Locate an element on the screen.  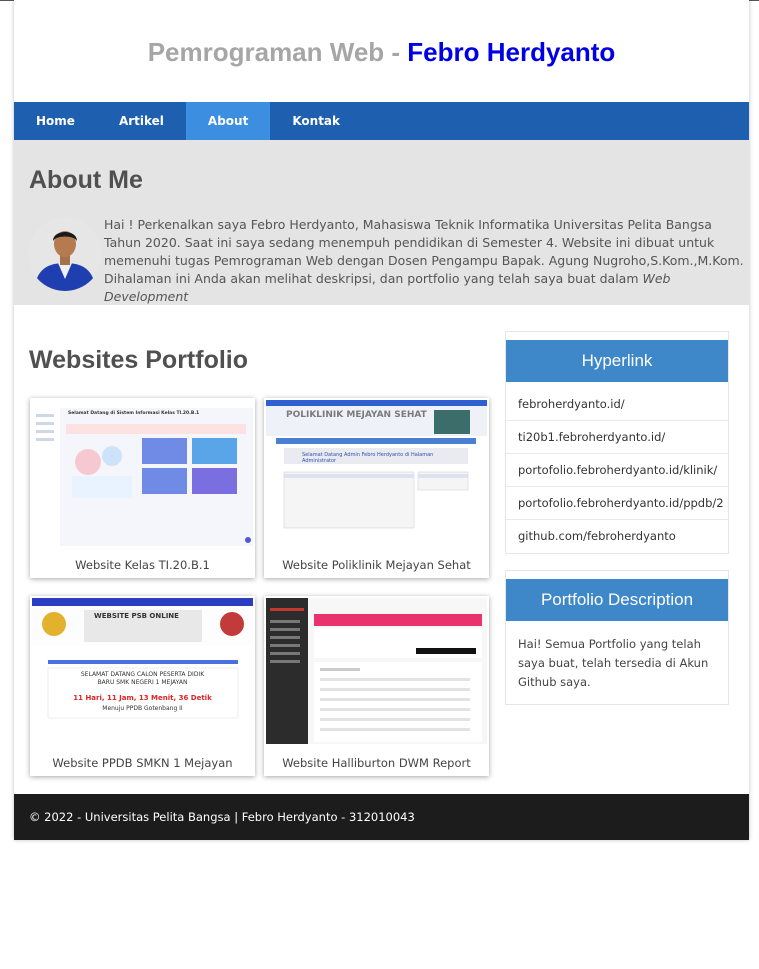
nav-home: Home is located at coordinates (55, 121).